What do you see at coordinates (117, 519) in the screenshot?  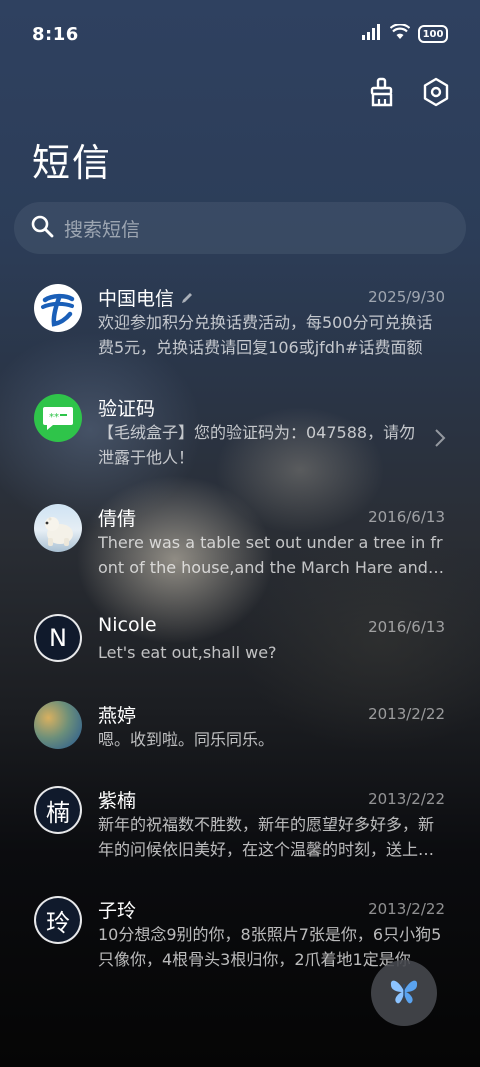 I see `contact-name: 倩倩` at bounding box center [117, 519].